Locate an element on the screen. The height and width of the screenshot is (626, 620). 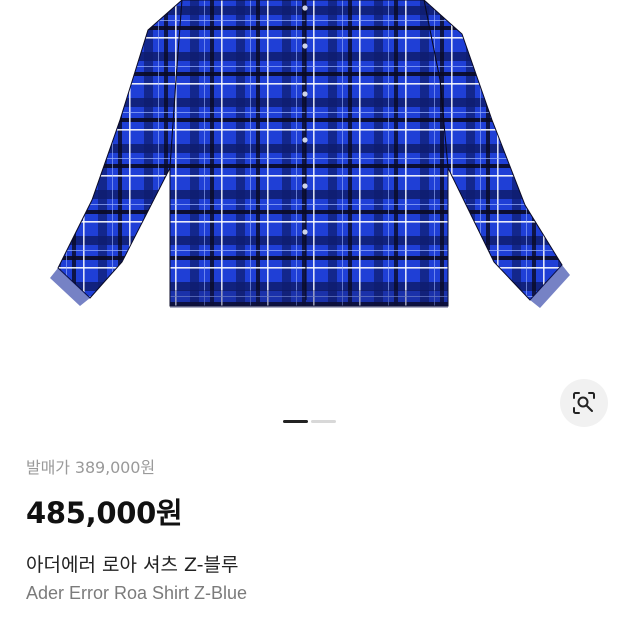
product-title-en: Ader Error Roa Shirt Z-Blue is located at coordinates (137, 593).